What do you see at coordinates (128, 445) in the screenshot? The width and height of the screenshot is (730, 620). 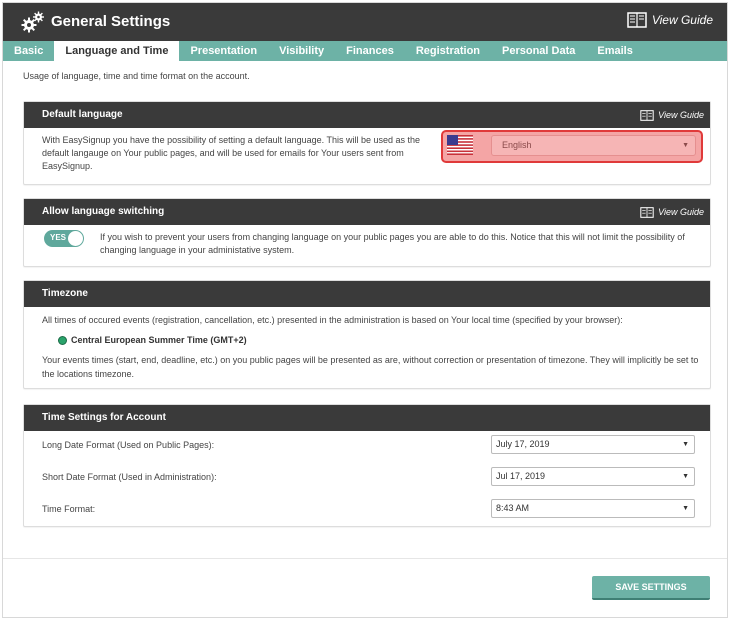 I see `long-date-label: Long Date Format (Used on Public Pages):` at bounding box center [128, 445].